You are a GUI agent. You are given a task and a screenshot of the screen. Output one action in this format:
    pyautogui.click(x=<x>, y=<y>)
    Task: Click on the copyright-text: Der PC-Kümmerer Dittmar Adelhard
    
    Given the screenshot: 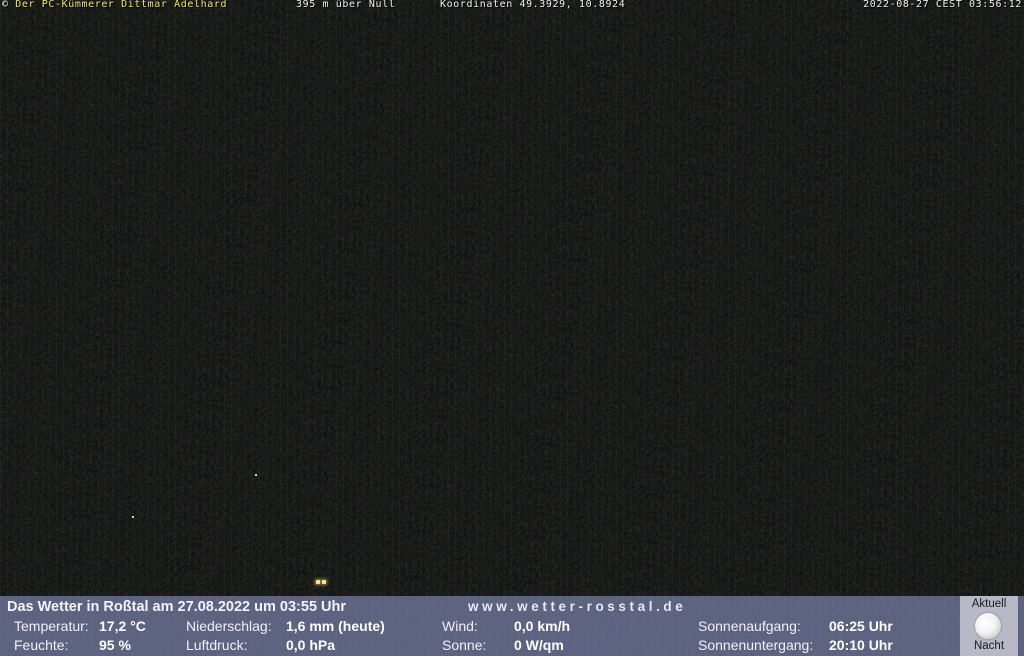 What is the action you would take?
    pyautogui.click(x=121, y=5)
    